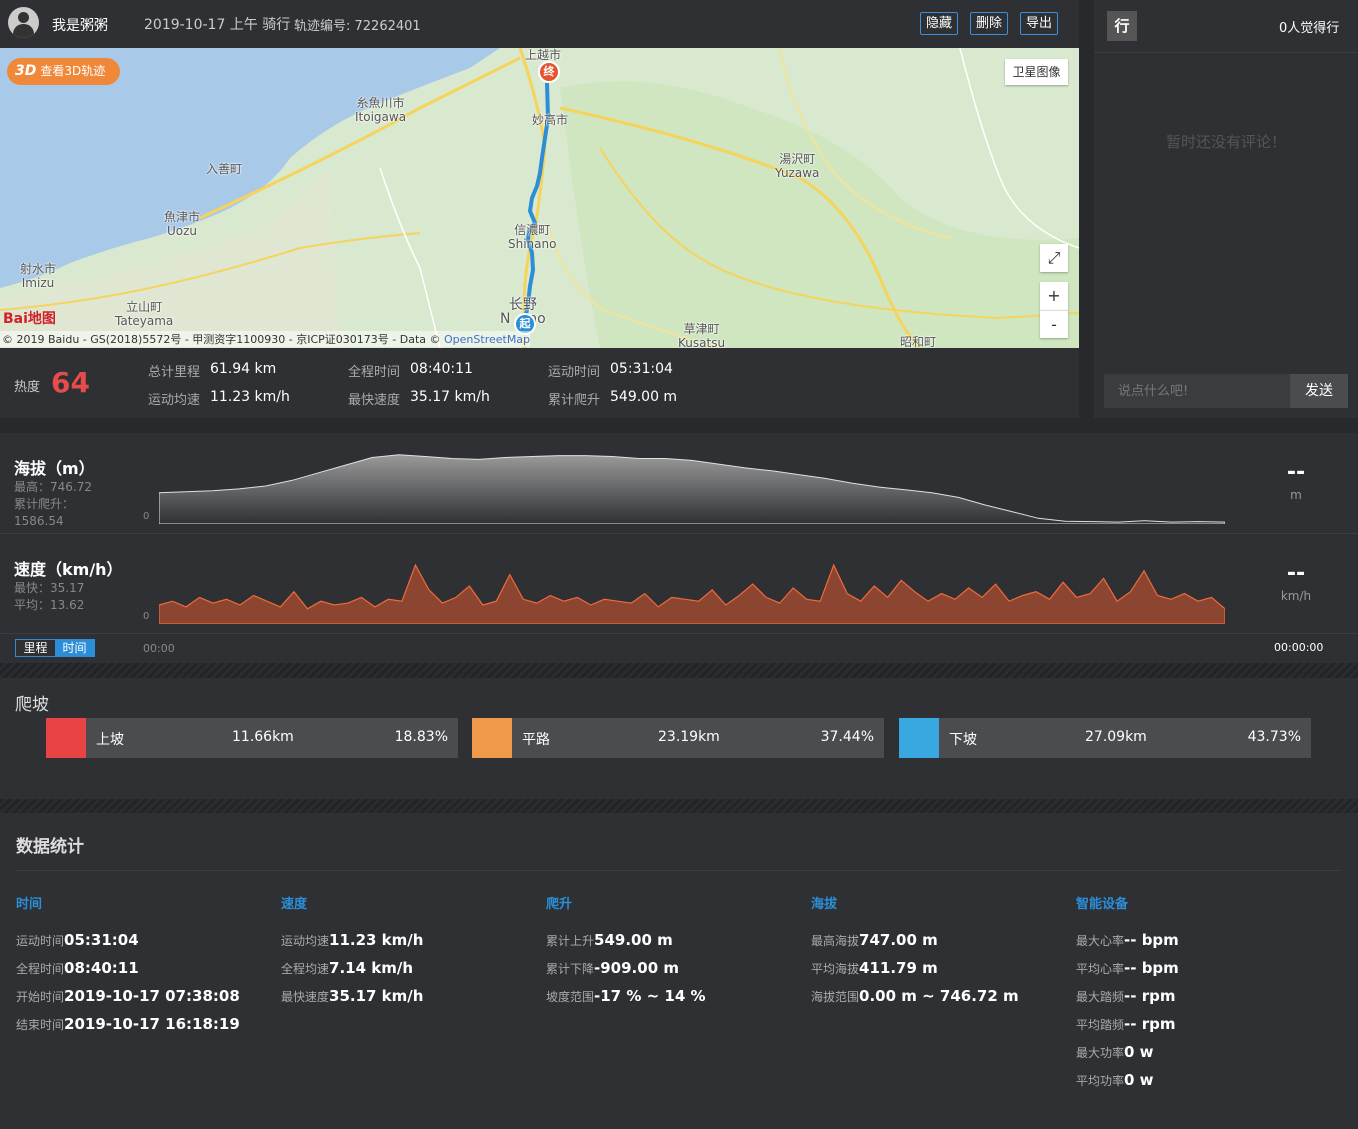 Image resolution: width=1358 pixels, height=1129 pixels. Describe the element at coordinates (224, 169) in the screenshot. I see `place-label: 入善町` at that location.